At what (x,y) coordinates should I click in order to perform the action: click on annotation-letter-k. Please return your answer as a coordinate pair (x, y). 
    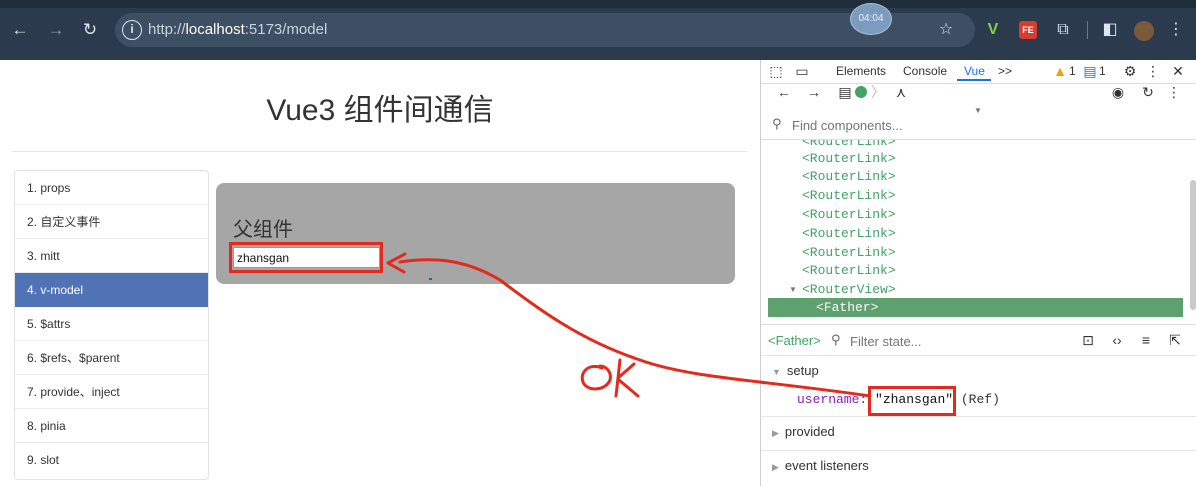
    Looking at the image, I should click on (627, 378).